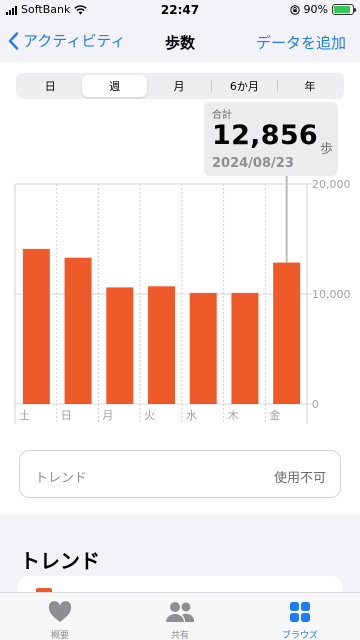 Image resolution: width=360 pixels, height=640 pixels. I want to click on section-heading: トレンド, so click(60, 561).